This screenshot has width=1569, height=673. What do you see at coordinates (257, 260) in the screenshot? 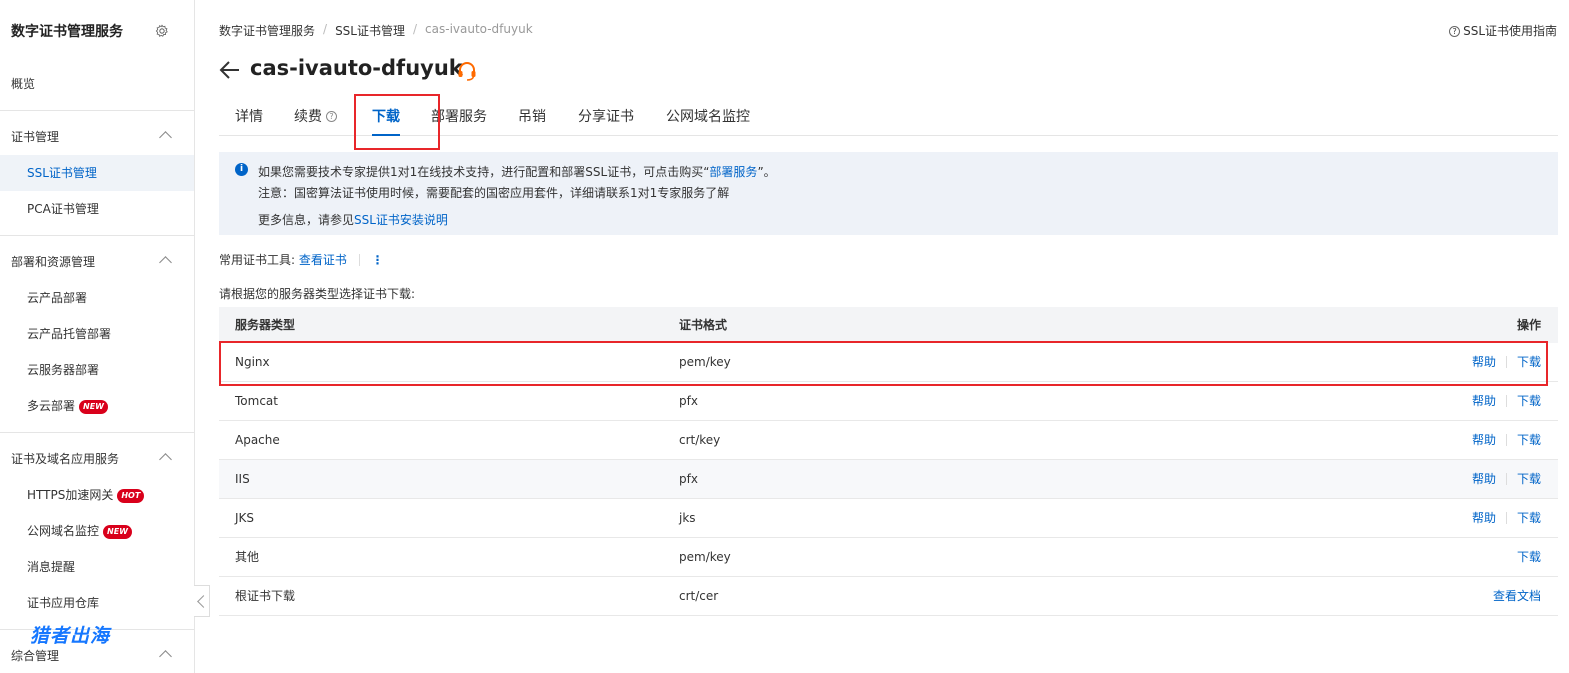
I see `tools-label: 常用证书工具:` at bounding box center [257, 260].